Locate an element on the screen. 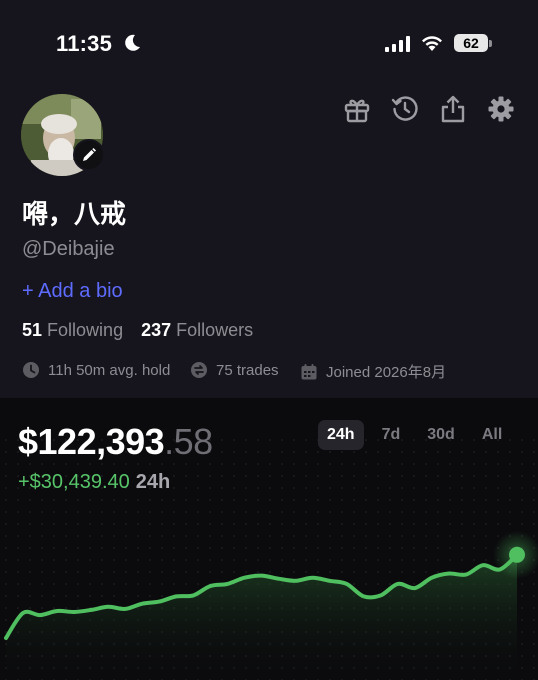 The height and width of the screenshot is (680, 538). gift-button is located at coordinates (357, 109).